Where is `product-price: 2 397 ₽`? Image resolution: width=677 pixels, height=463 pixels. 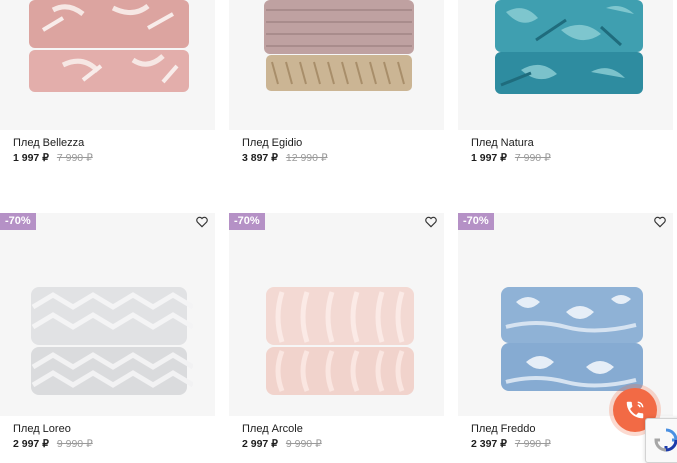
product-price: 2 397 ₽ is located at coordinates (489, 444).